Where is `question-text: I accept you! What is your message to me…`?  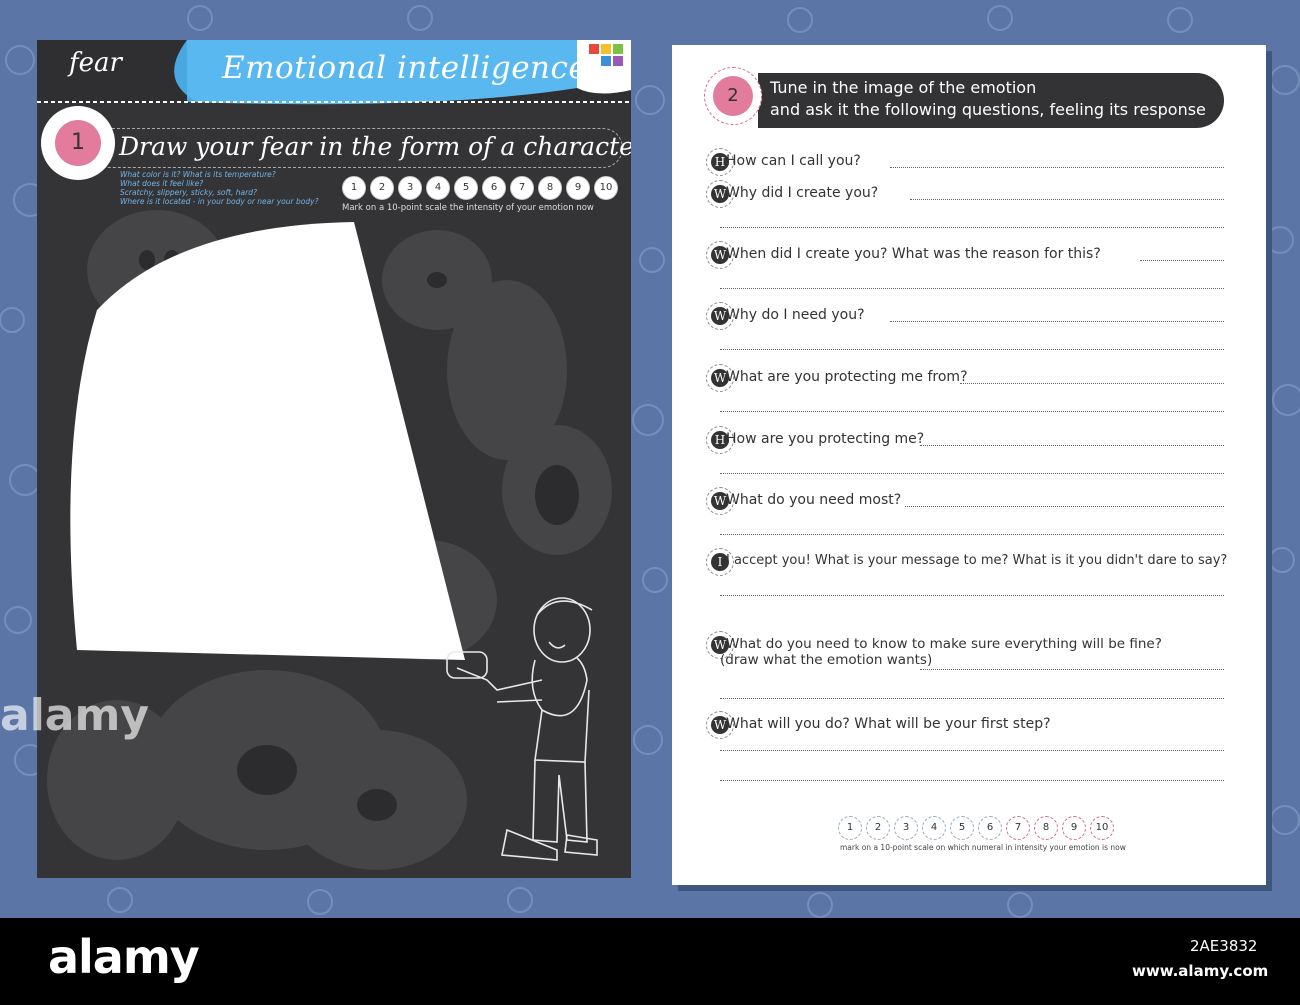 question-text: I accept you! What is your message to me… is located at coordinates (977, 560).